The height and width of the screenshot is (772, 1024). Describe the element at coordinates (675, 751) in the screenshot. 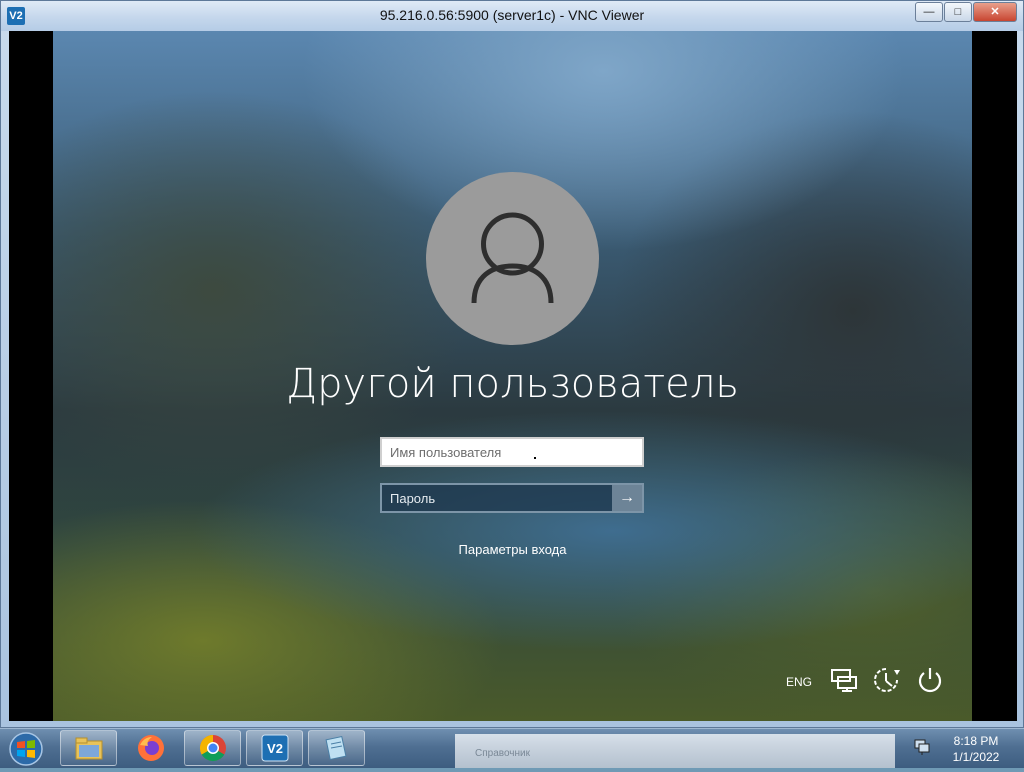

I see `background-window-preview: Справочник` at that location.